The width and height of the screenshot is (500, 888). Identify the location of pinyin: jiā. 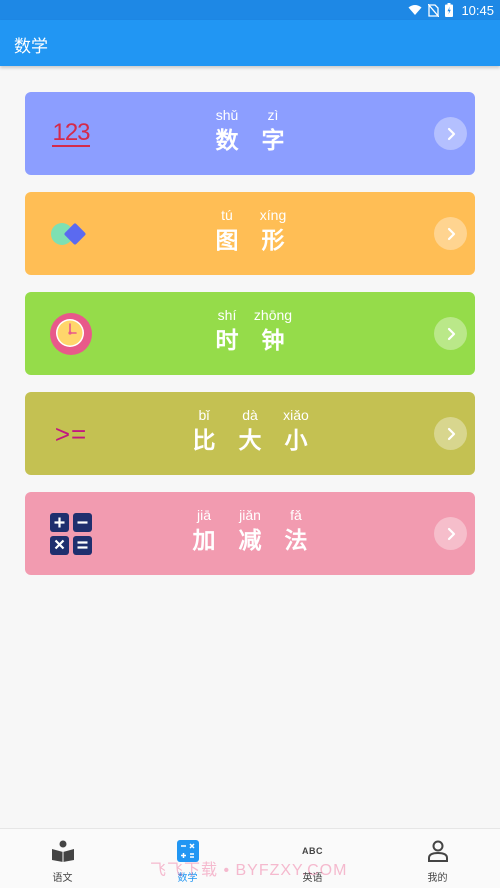
(203, 515).